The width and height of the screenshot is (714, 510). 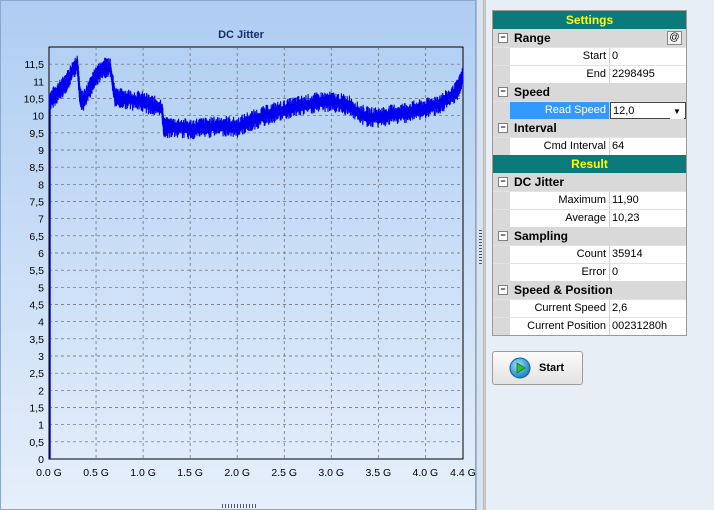 What do you see at coordinates (41, 357) in the screenshot?
I see `y-tick-label: 3` at bounding box center [41, 357].